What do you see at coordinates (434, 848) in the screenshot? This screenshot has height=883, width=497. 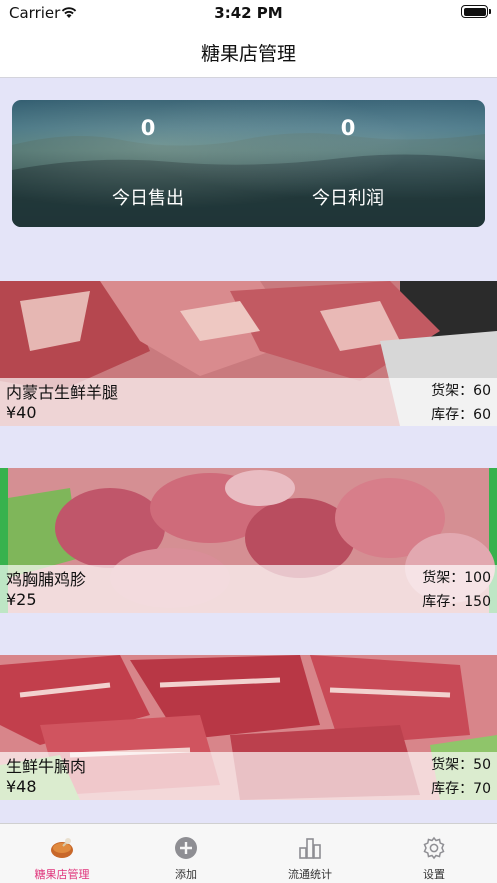 I see `gear-icon` at bounding box center [434, 848].